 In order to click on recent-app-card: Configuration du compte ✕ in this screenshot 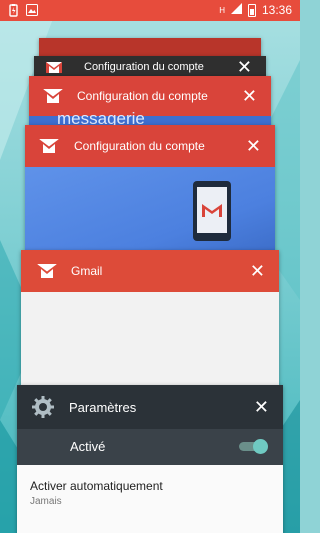, I will do `click(150, 67)`.